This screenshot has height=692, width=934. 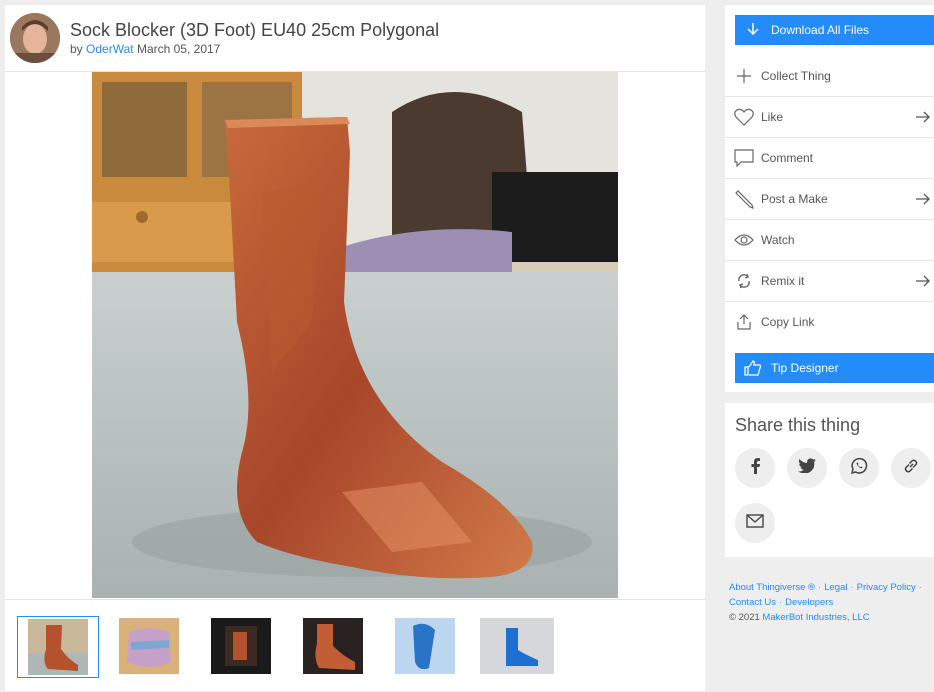 What do you see at coordinates (886, 587) in the screenshot?
I see `privacy-link: Privacy Policy` at bounding box center [886, 587].